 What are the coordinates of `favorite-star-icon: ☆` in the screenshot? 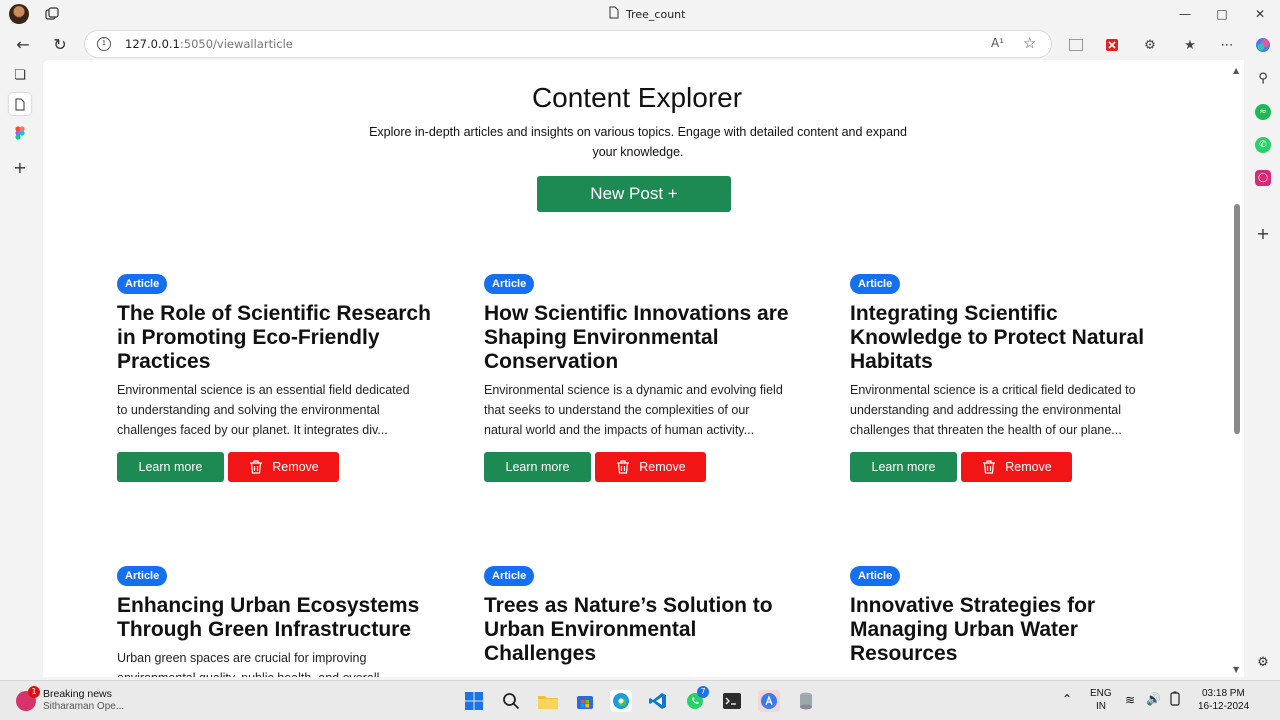 It's located at (1029, 43).